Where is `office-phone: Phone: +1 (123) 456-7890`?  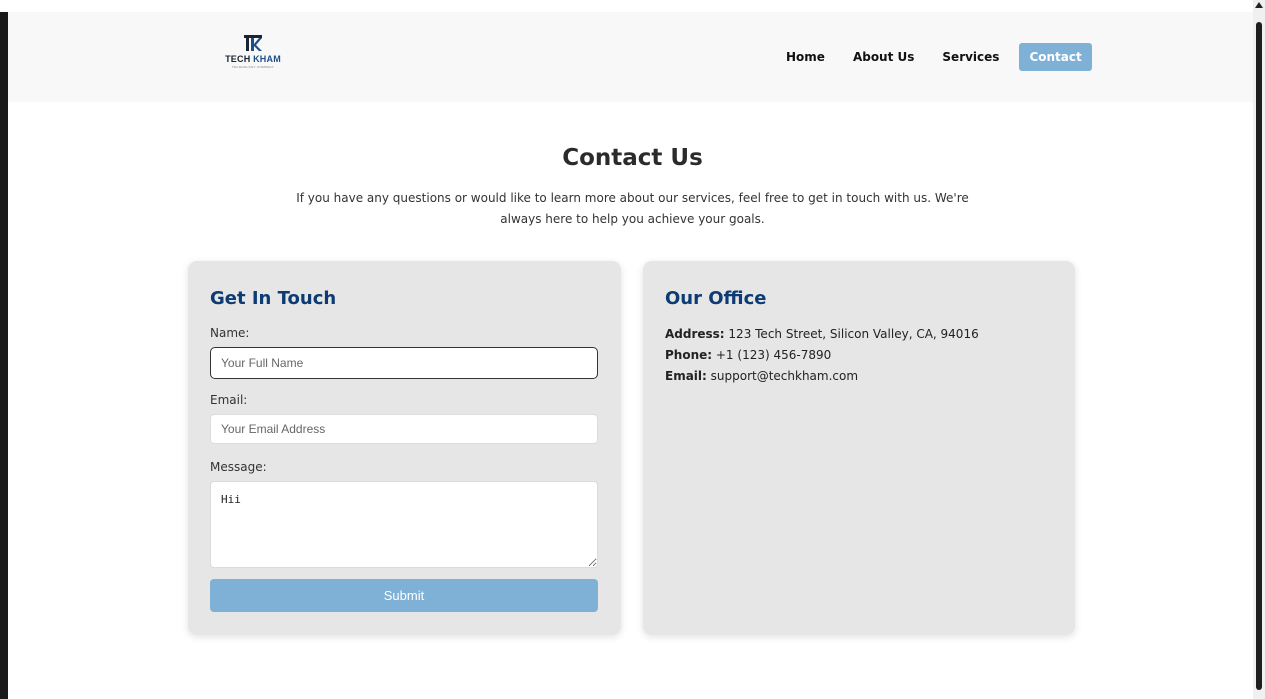
office-phone: Phone: +1 (123) 456-7890 is located at coordinates (748, 355).